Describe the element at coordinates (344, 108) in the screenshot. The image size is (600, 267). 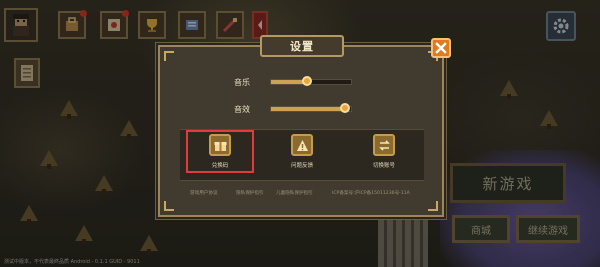
I see `sfx-slider-handle` at that location.